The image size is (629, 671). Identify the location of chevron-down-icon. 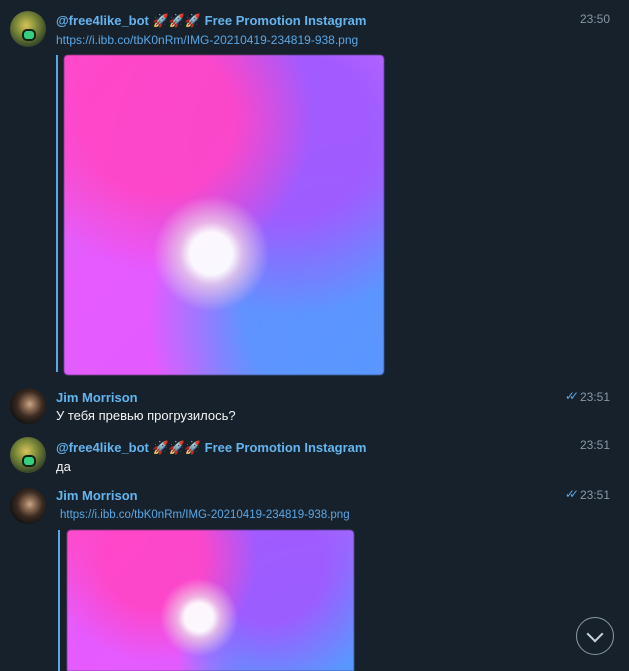
(595, 634).